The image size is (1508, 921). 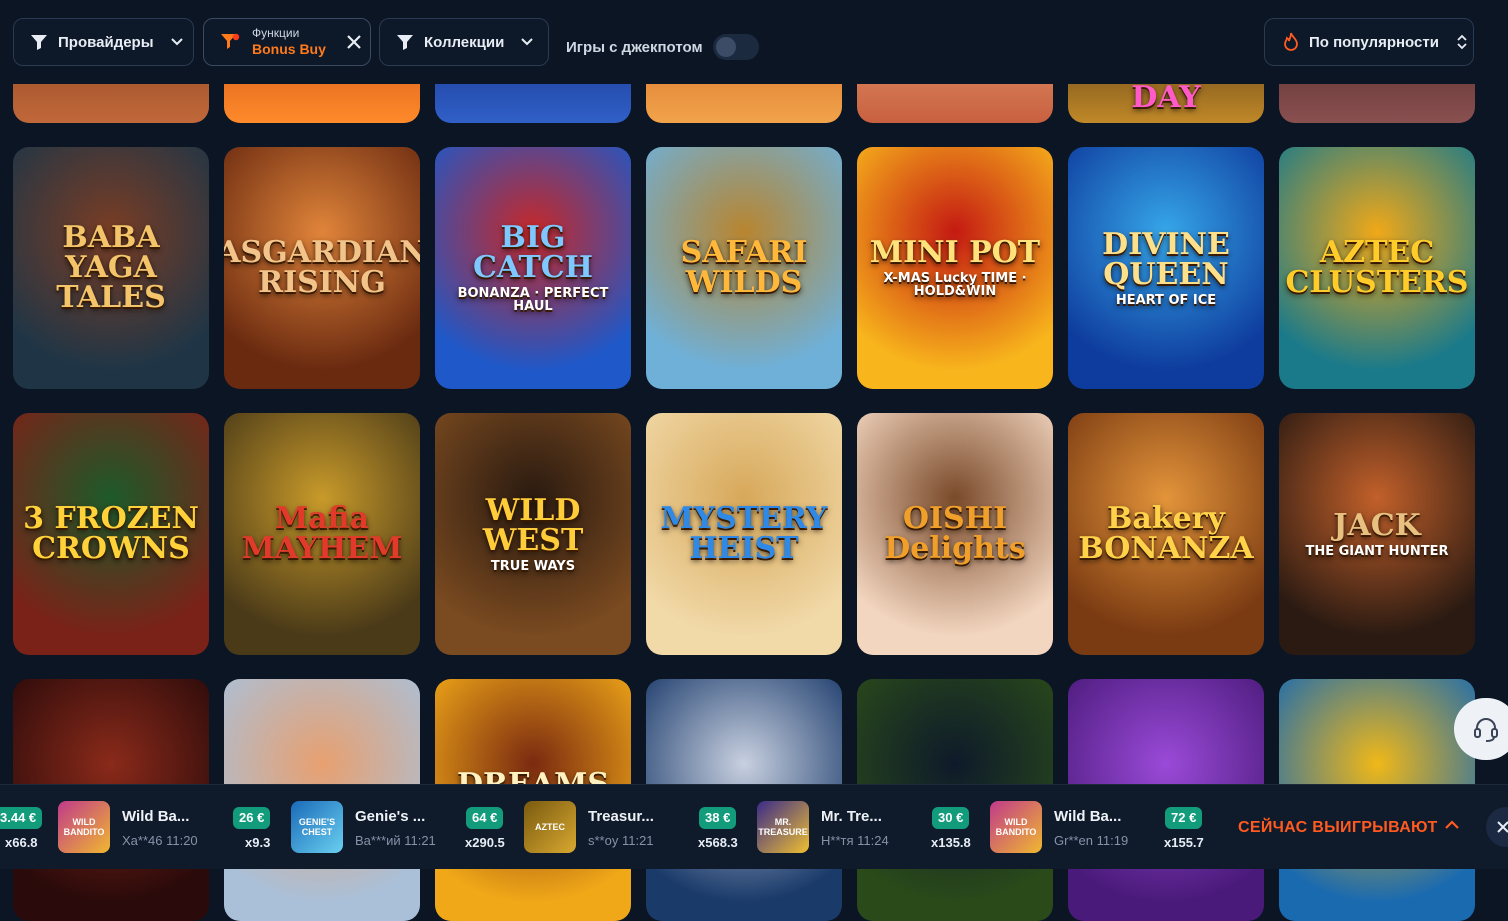 I want to click on game-tile: BABA YAGA TALES, so click(x=111, y=268).